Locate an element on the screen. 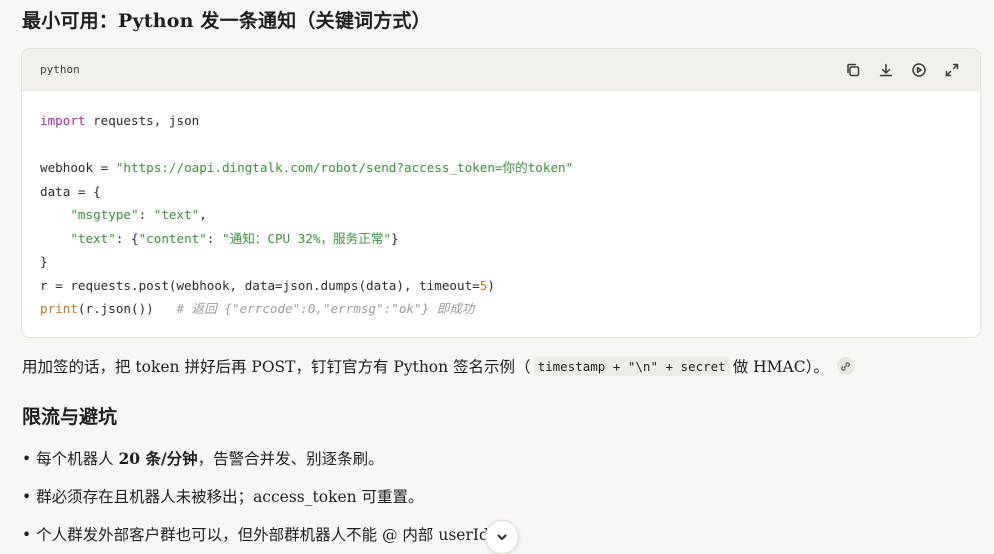  code-string: "content" is located at coordinates (172, 238).